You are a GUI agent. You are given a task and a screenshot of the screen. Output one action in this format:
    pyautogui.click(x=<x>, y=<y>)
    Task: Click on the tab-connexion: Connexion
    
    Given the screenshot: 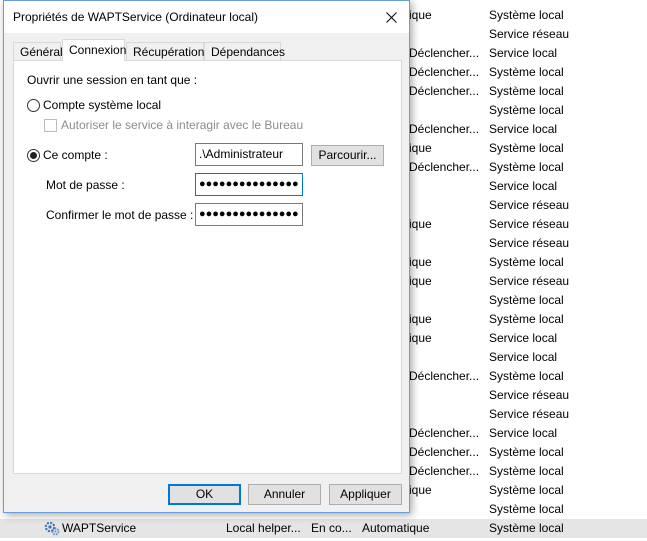 What is the action you would take?
    pyautogui.click(x=94, y=50)
    